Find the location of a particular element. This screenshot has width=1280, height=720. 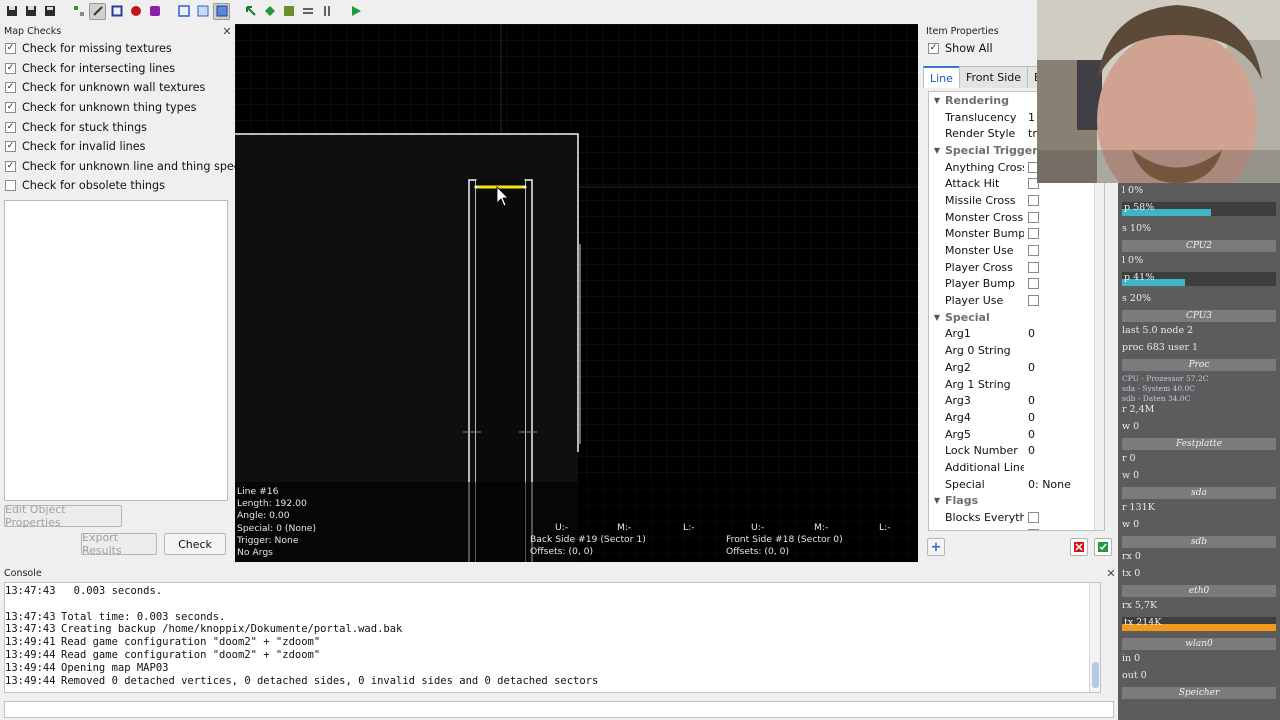

property-row: Player Bump is located at coordinates (1016, 284).